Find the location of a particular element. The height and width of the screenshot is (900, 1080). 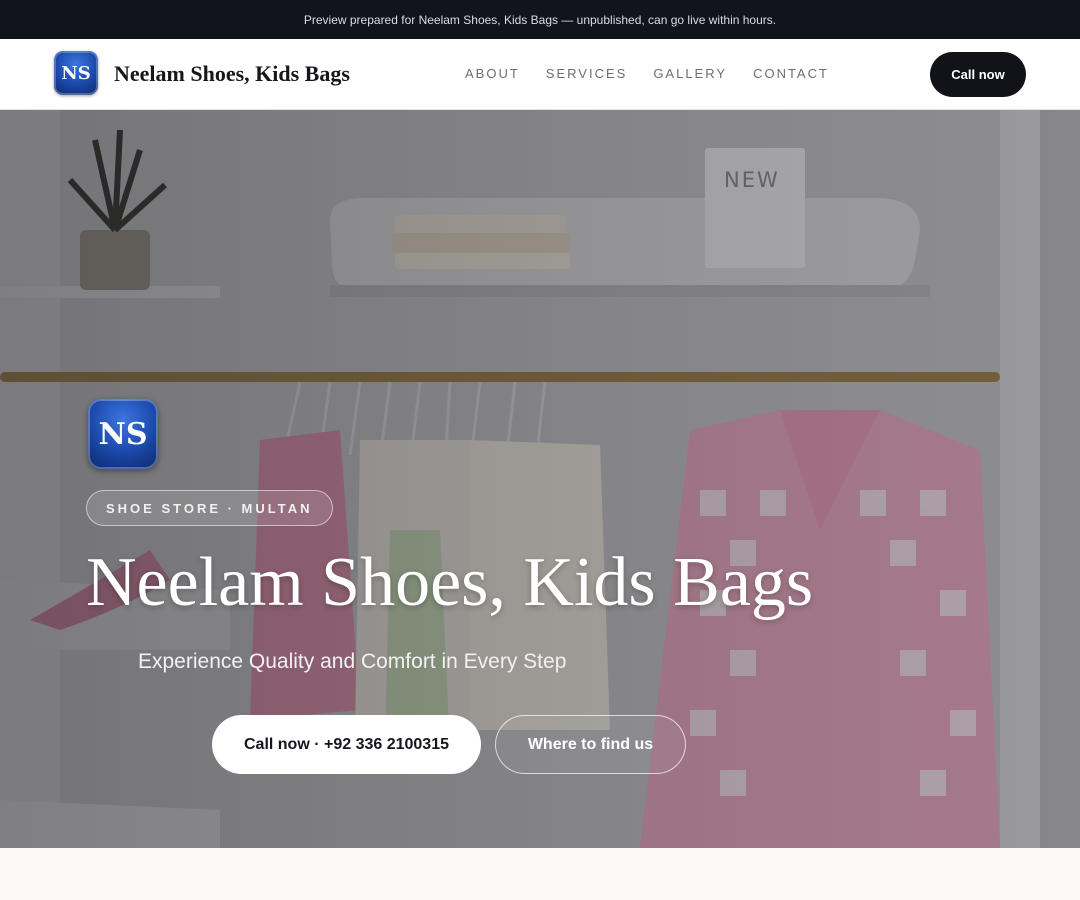

call-phone-button: Call now · +92 336 2100315 is located at coordinates (346, 744).